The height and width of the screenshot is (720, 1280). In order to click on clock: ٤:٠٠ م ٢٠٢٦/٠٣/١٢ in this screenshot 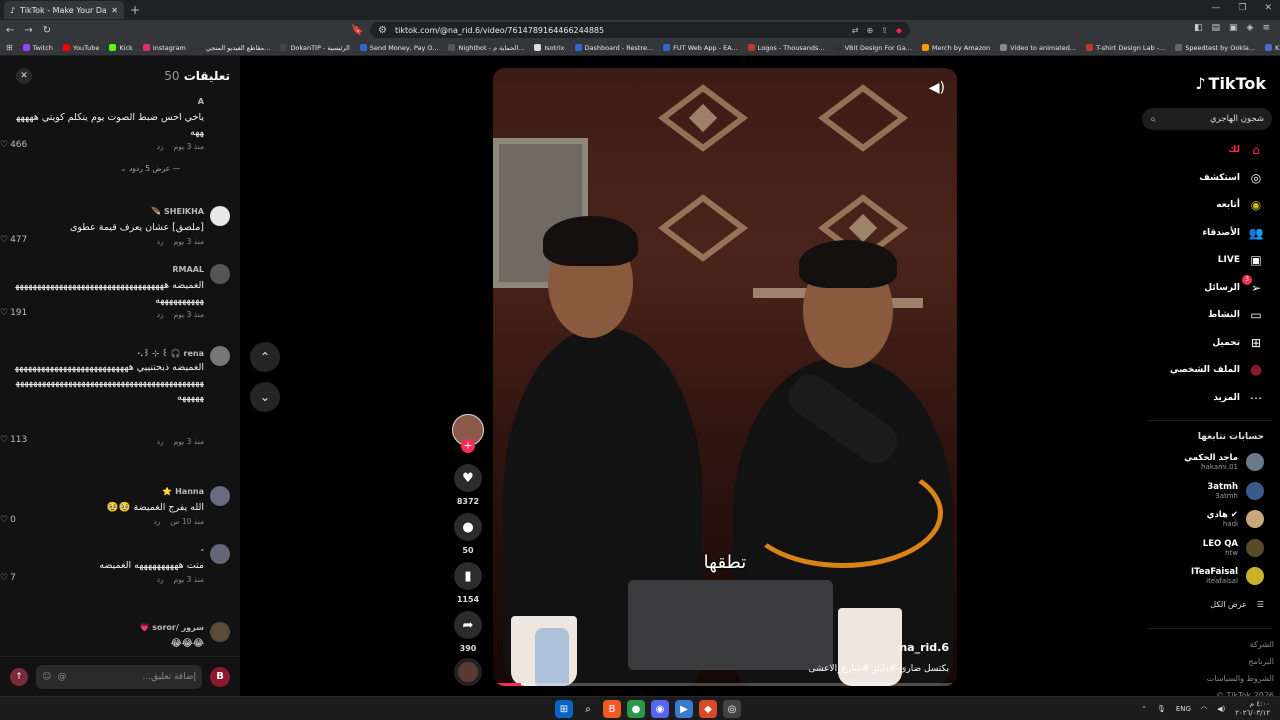, I will do `click(1252, 709)`.